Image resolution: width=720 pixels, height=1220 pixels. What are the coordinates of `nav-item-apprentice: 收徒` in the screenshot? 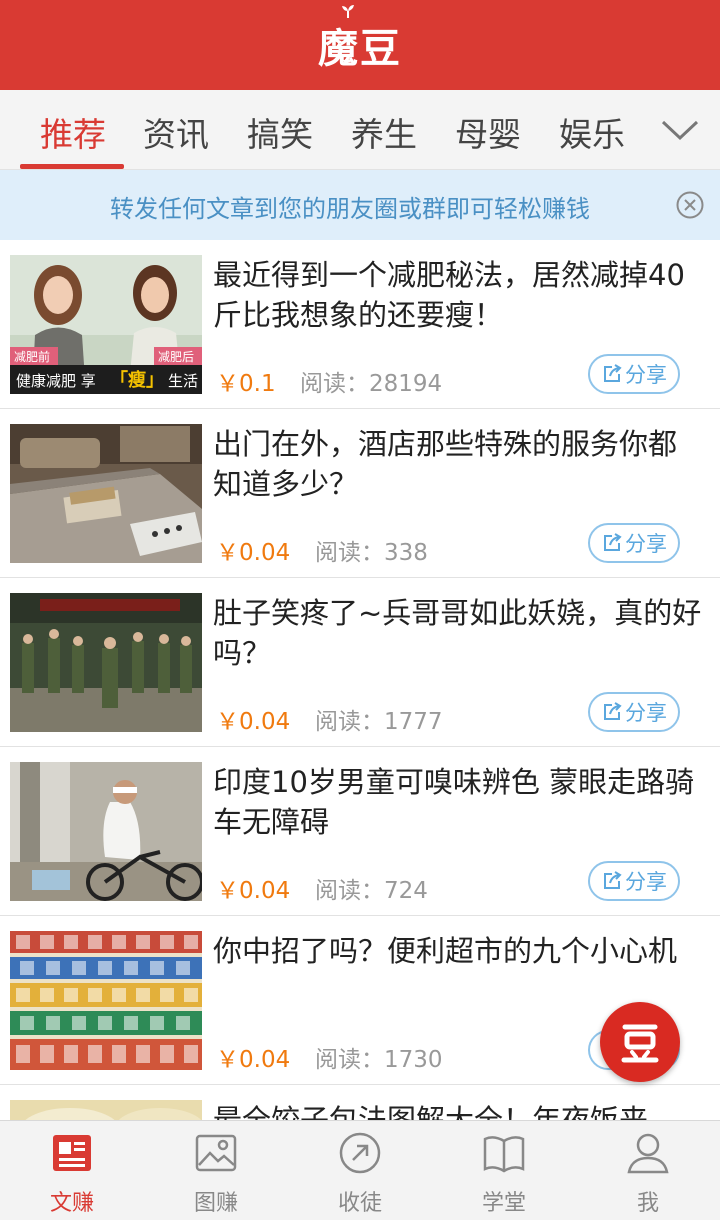 It's located at (360, 1170).